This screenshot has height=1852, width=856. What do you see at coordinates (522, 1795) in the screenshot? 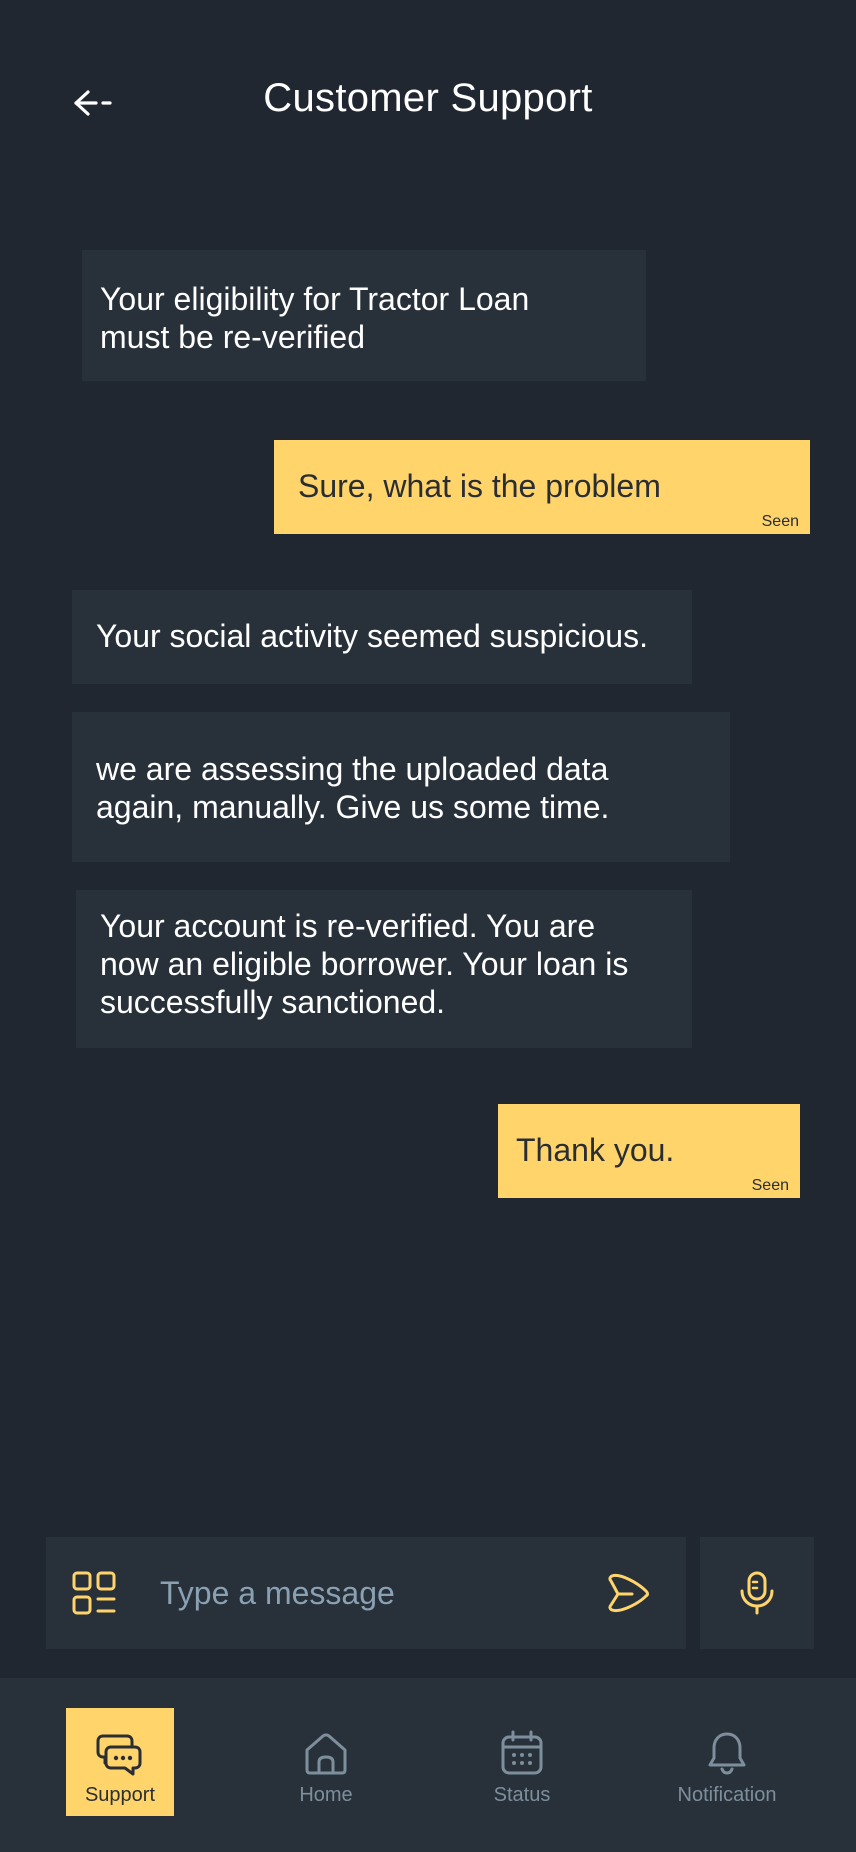
I see `nav-label: Status` at bounding box center [522, 1795].